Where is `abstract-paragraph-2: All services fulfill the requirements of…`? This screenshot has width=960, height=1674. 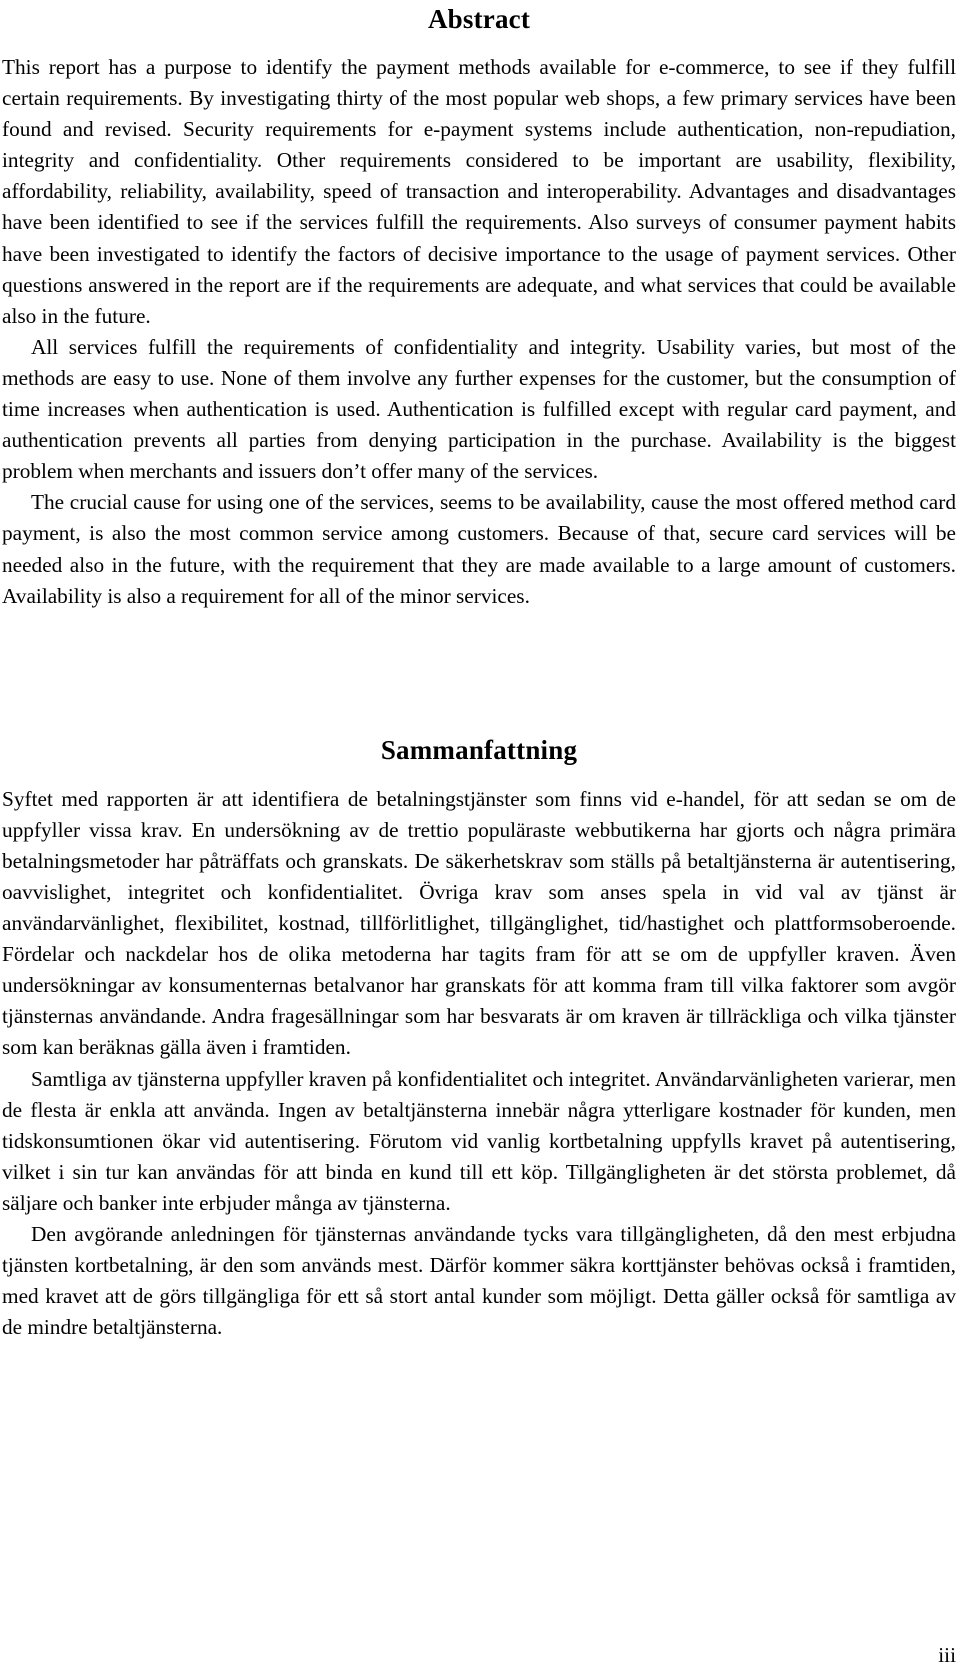 abstract-paragraph-2: All services fulfill the requirements of… is located at coordinates (479, 409).